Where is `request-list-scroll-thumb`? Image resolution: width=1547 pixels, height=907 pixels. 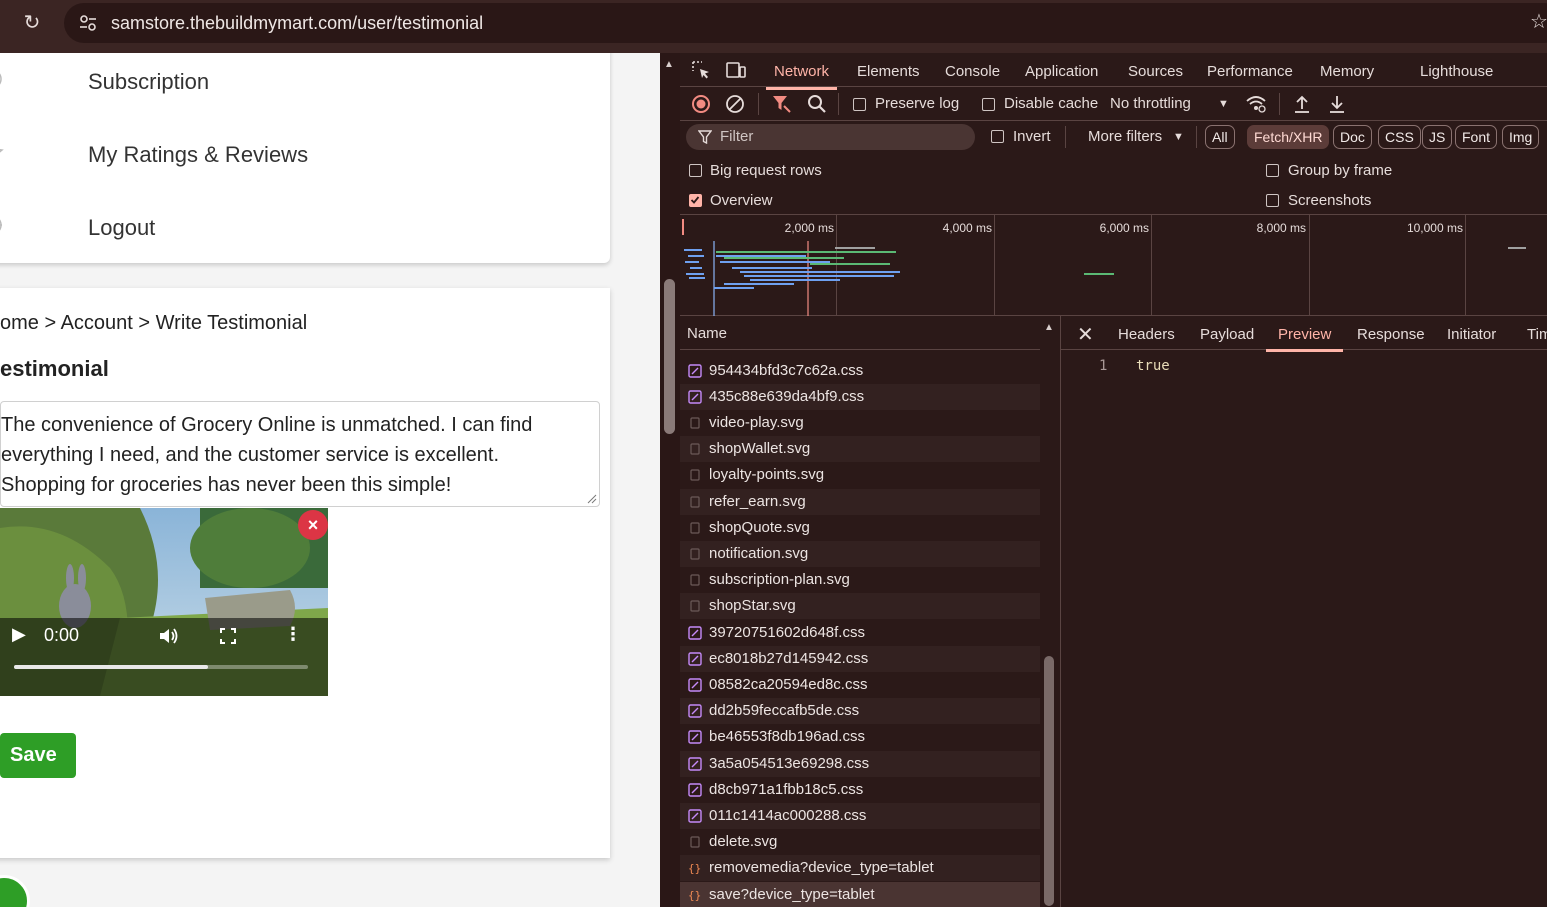
request-list-scroll-thumb is located at coordinates (1049, 781).